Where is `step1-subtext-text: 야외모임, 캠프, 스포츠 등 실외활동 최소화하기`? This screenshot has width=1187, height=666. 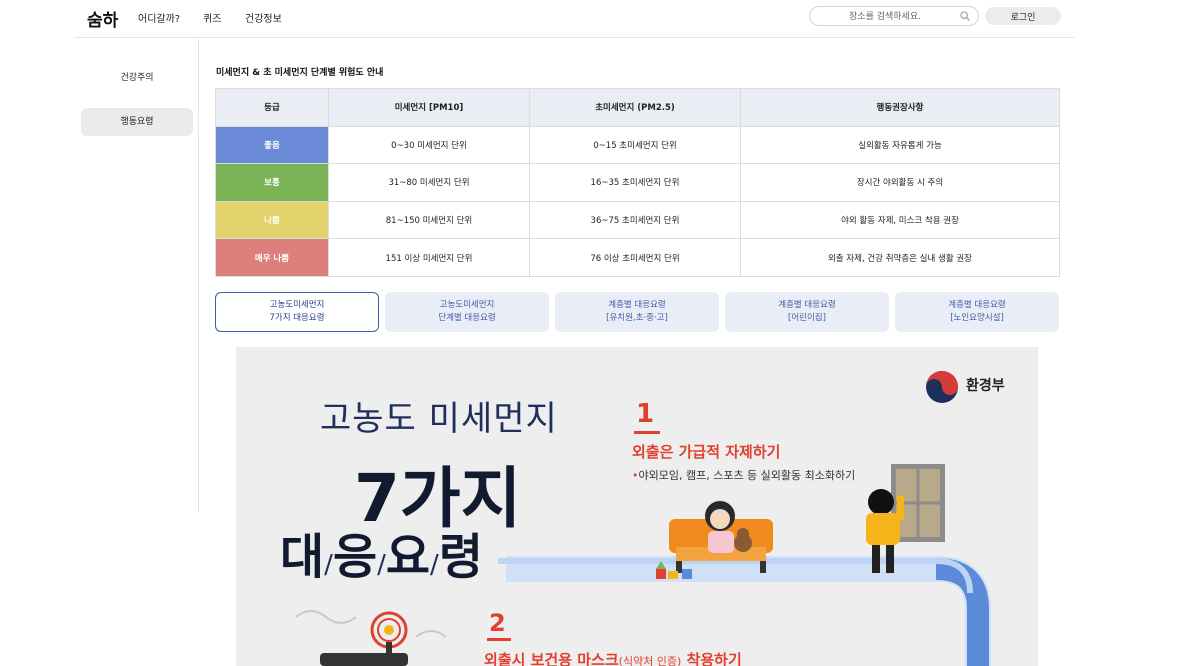 step1-subtext-text: 야외모임, 캠프, 스포츠 등 실외활동 최소화하기 is located at coordinates (747, 475).